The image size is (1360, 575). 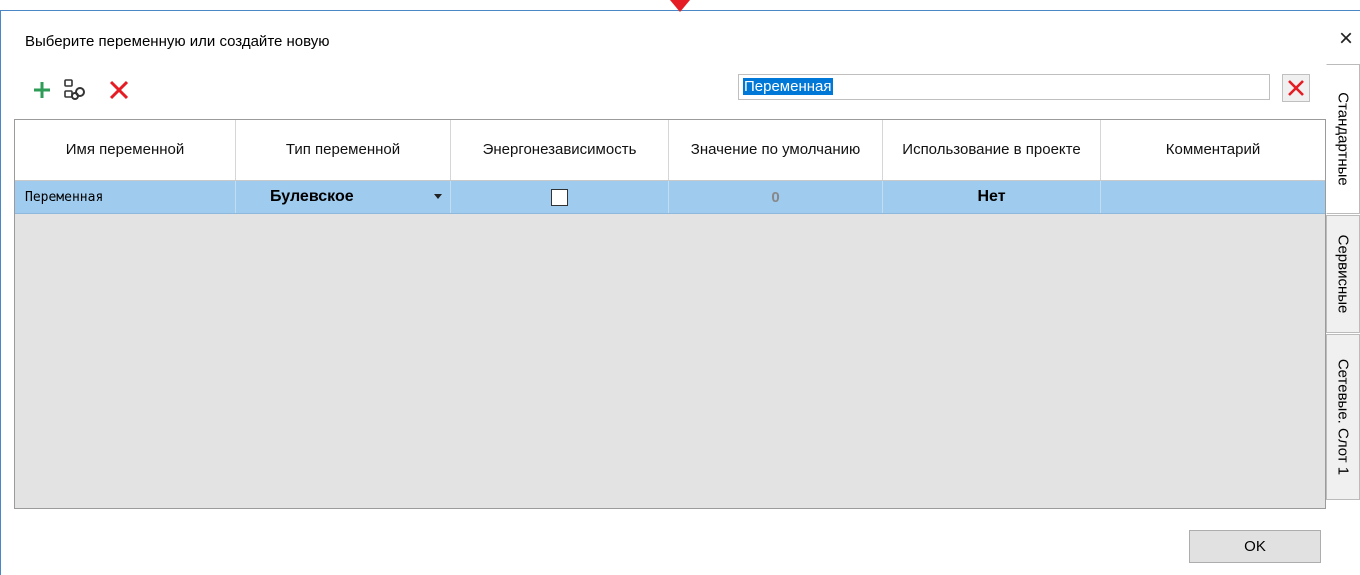 I want to click on tab-service: Сервисные, so click(x=1343, y=274).